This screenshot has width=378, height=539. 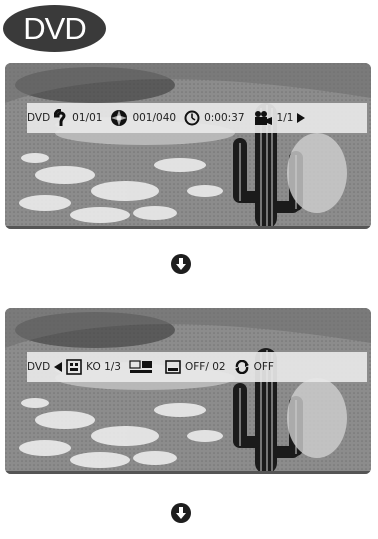 I want to click on arrow-right-icon, so click(x=301, y=118).